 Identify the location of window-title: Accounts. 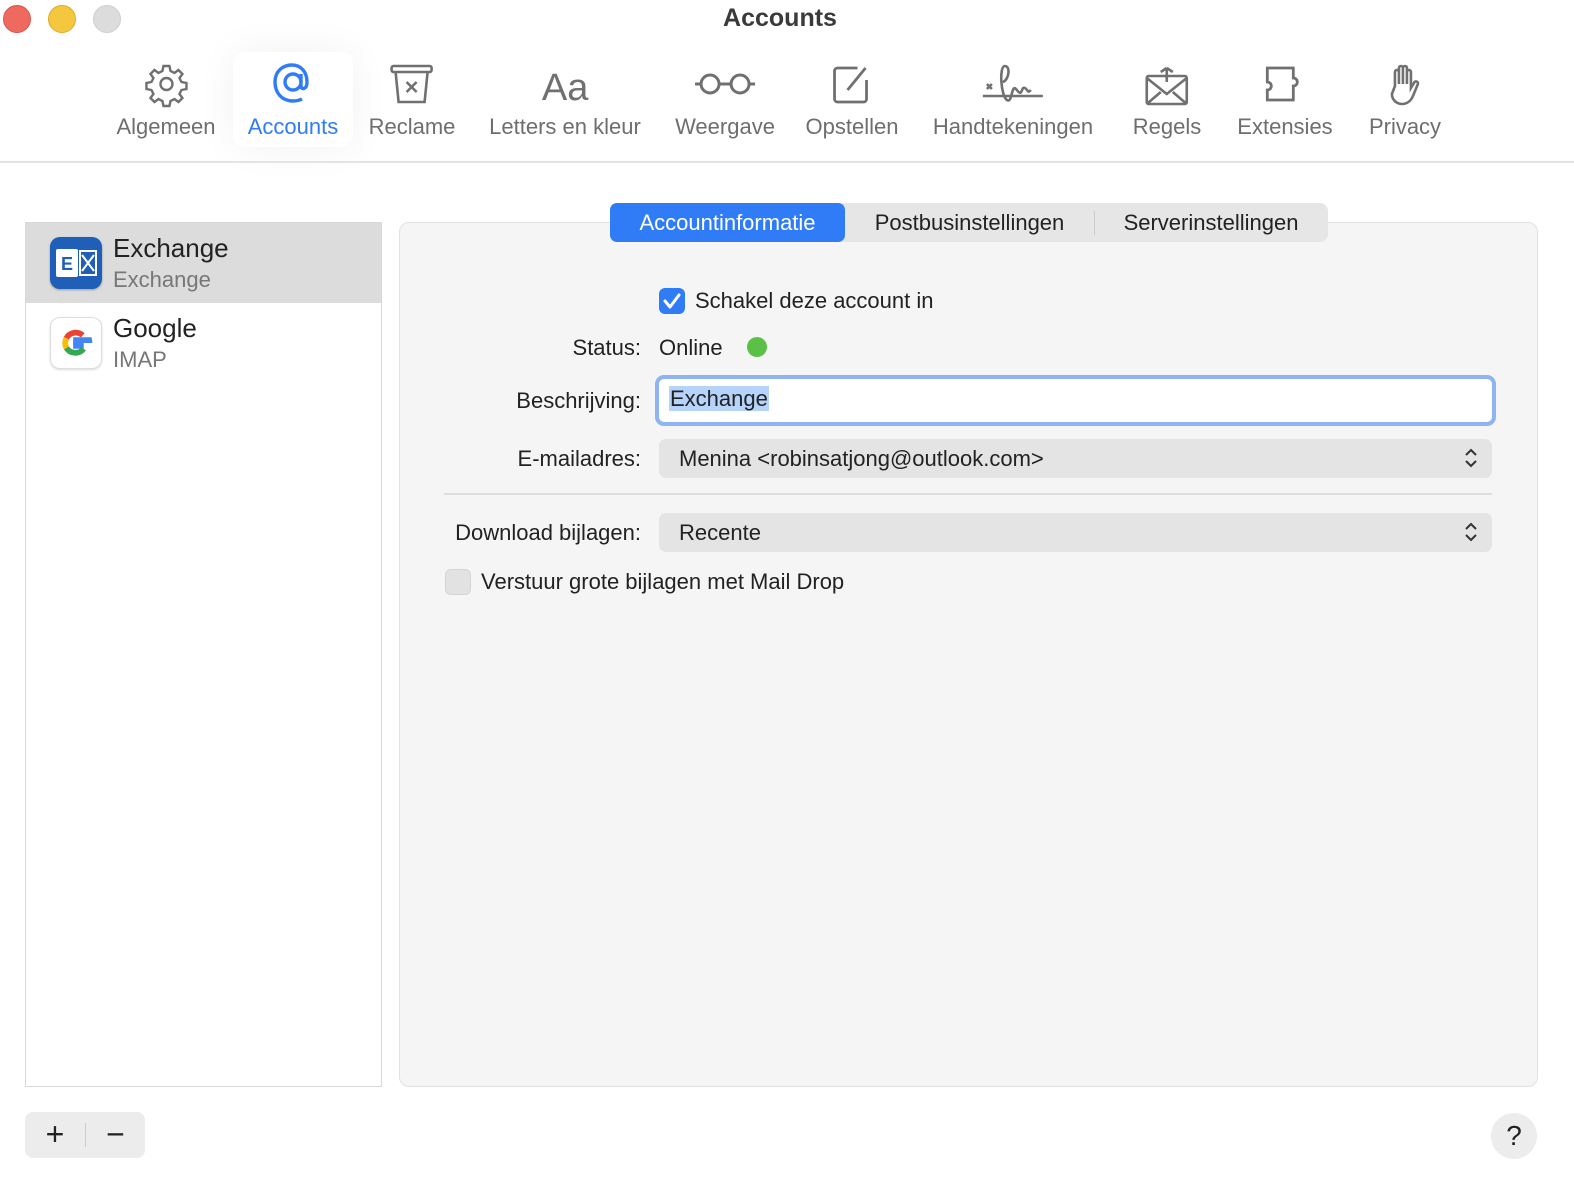
(780, 18).